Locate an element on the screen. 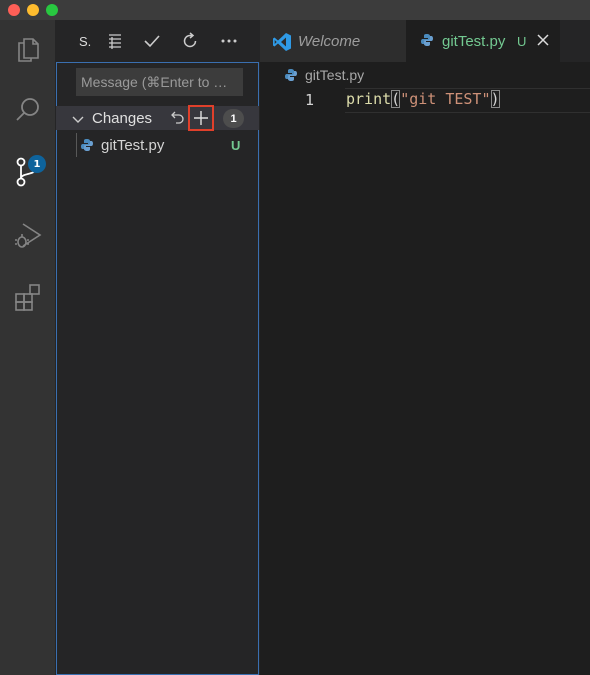 The height and width of the screenshot is (675, 590). line-number: 1 is located at coordinates (310, 100).